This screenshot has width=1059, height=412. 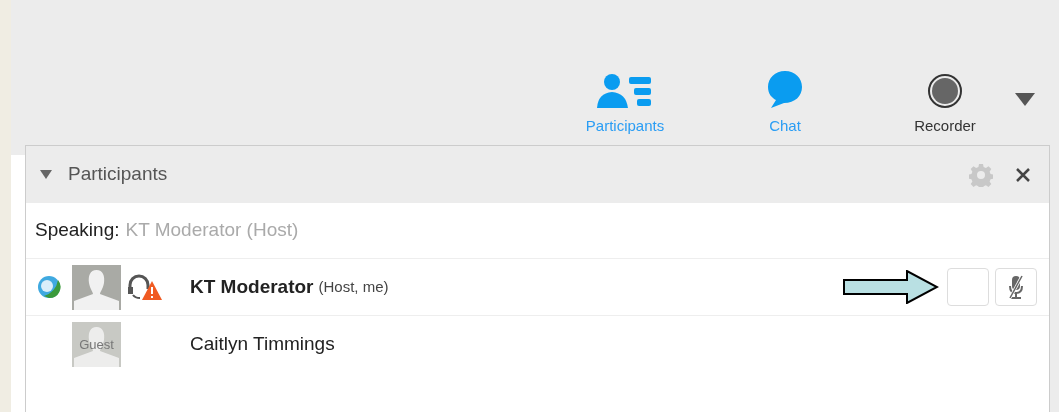 What do you see at coordinates (945, 90) in the screenshot?
I see `record-icon` at bounding box center [945, 90].